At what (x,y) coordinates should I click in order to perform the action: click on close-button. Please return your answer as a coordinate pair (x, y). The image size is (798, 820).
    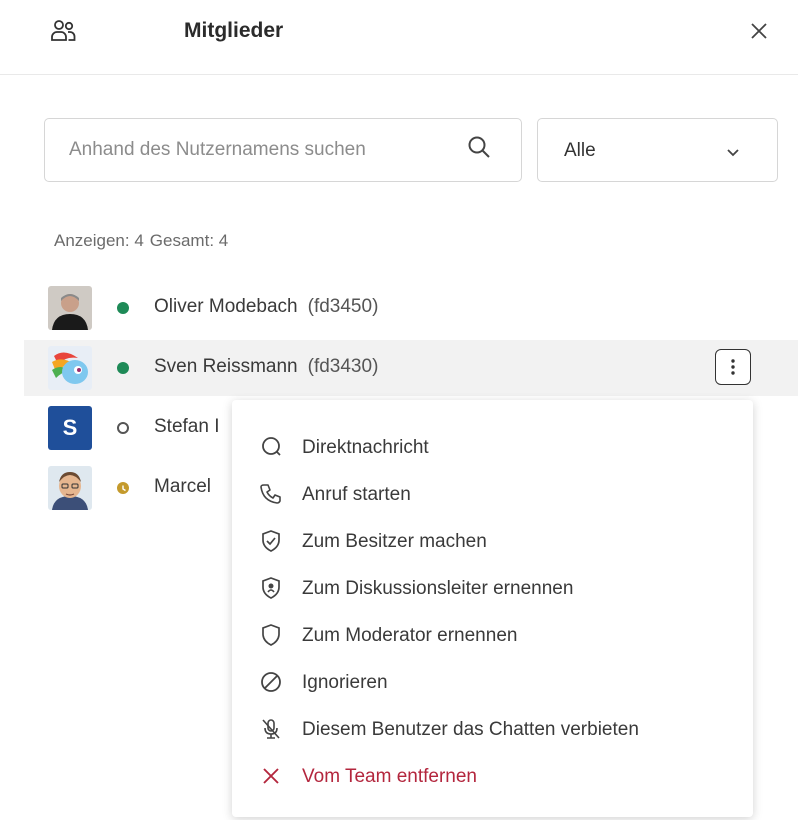
    Looking at the image, I should click on (759, 31).